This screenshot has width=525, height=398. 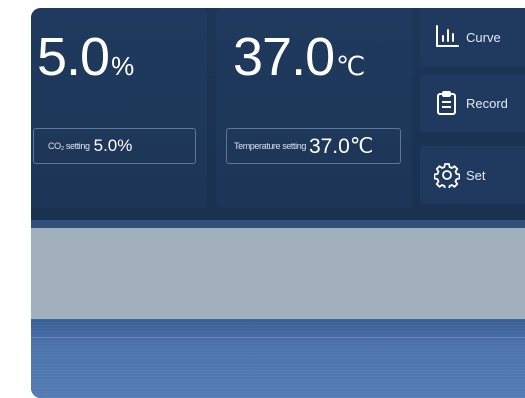 What do you see at coordinates (123, 66) in the screenshot?
I see `co2-unit: %` at bounding box center [123, 66].